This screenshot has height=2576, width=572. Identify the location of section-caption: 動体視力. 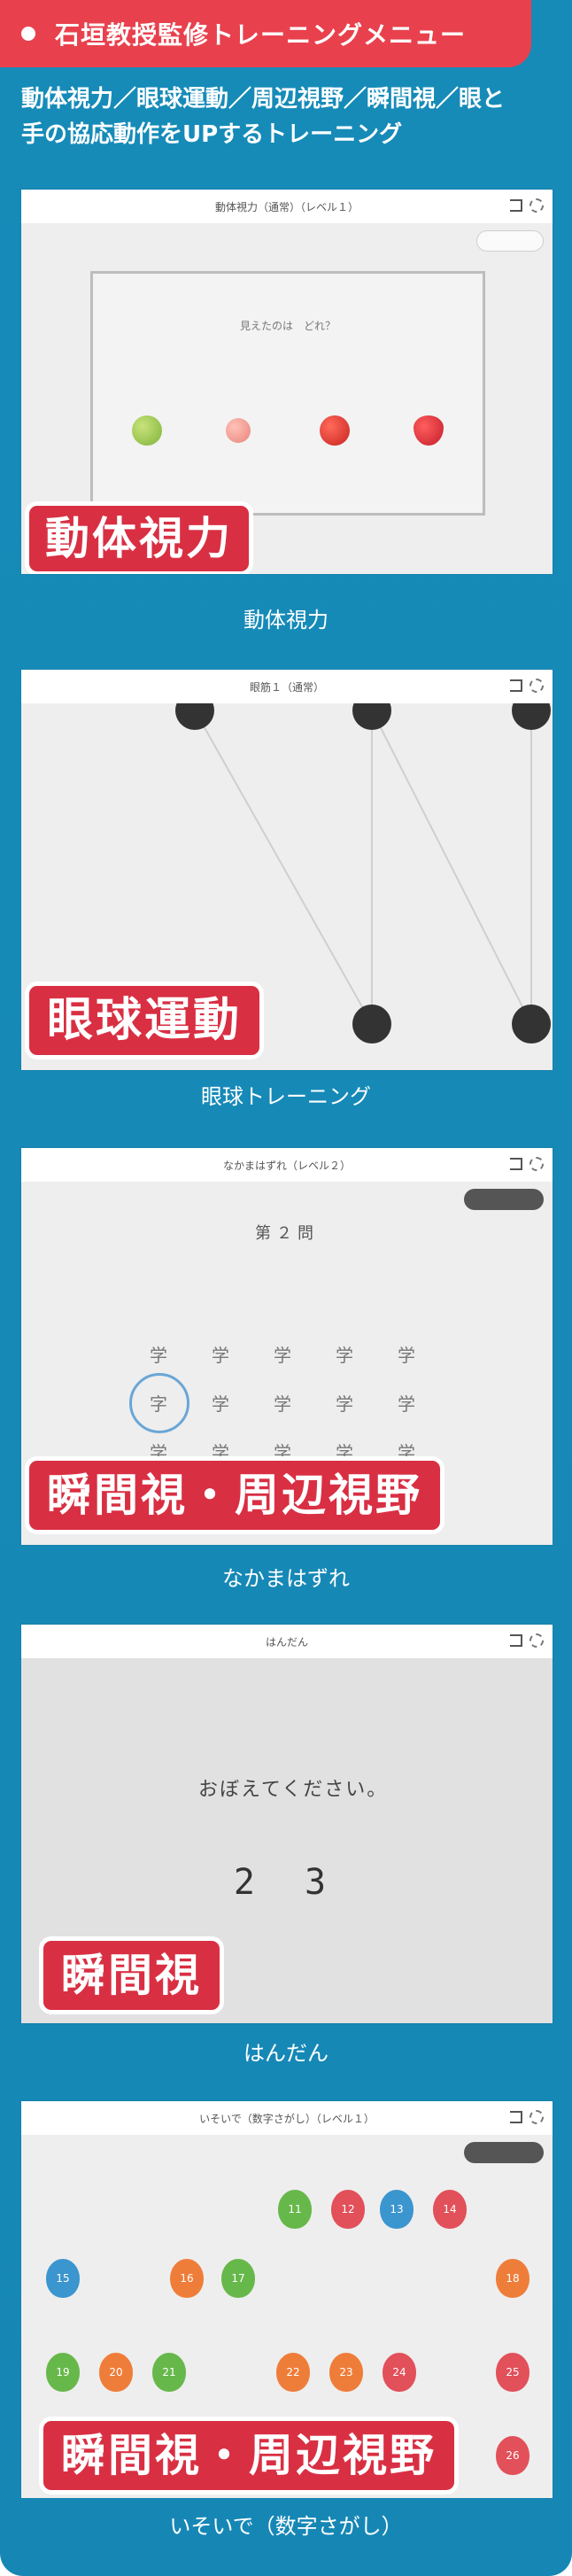
(286, 620).